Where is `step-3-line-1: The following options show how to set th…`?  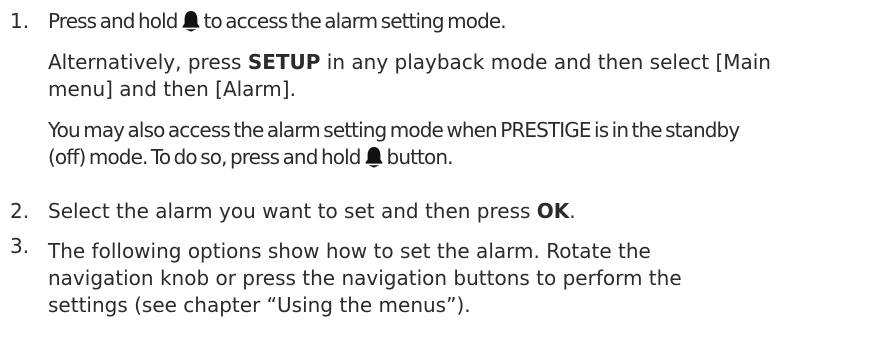
step-3-line-1: The following options show how to set th… is located at coordinates (349, 251).